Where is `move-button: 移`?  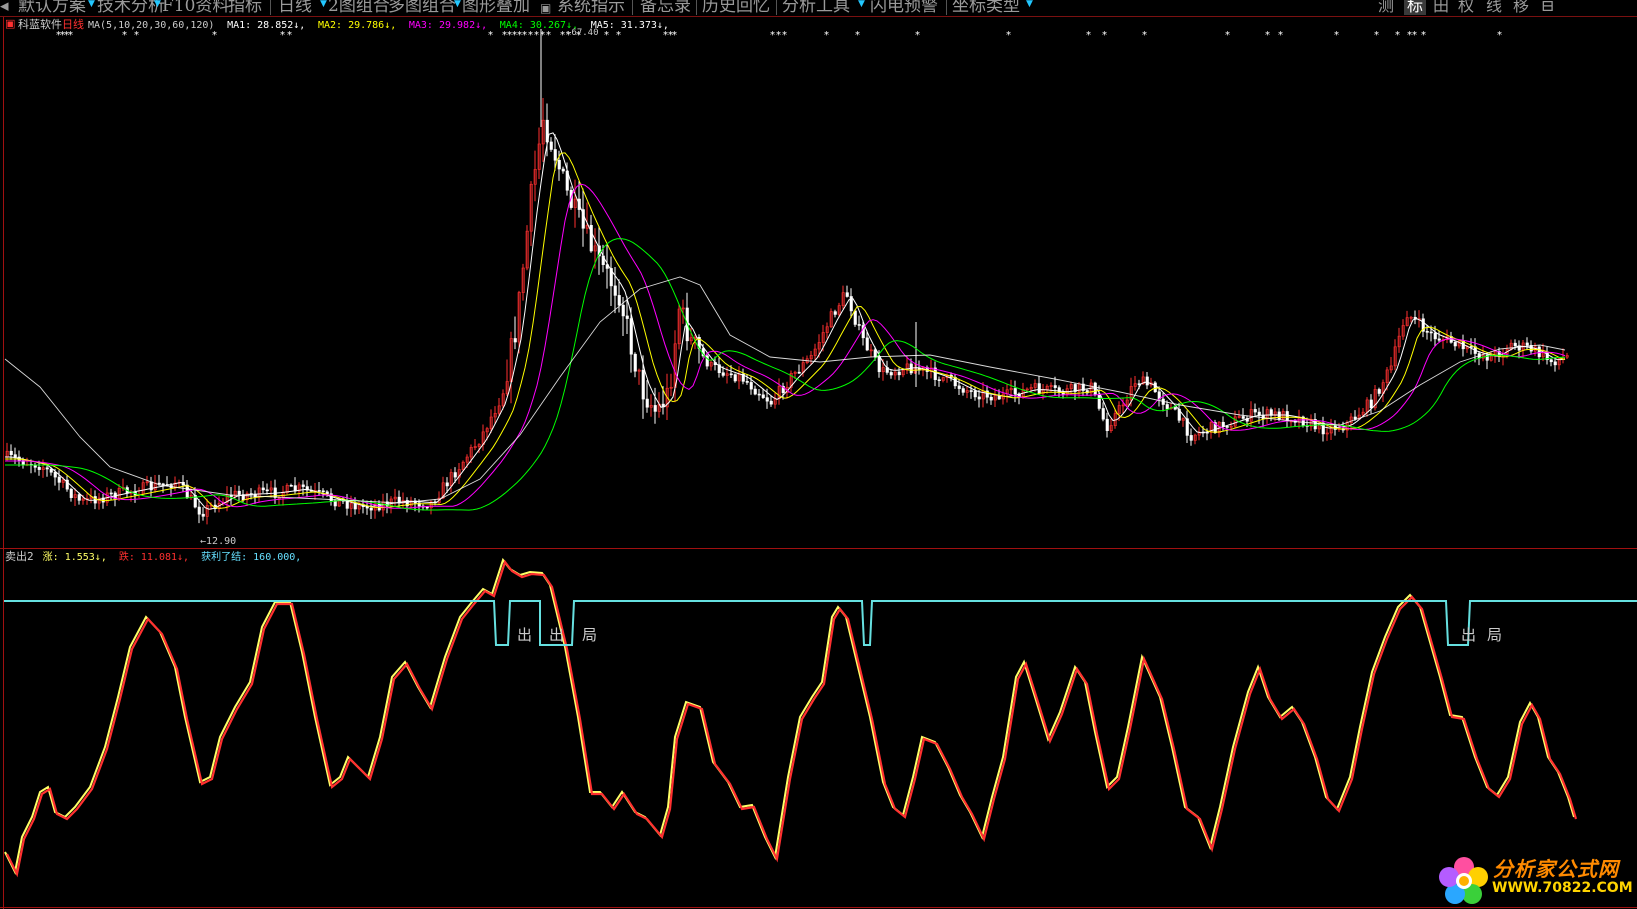
move-button: 移 is located at coordinates (1521, 7).